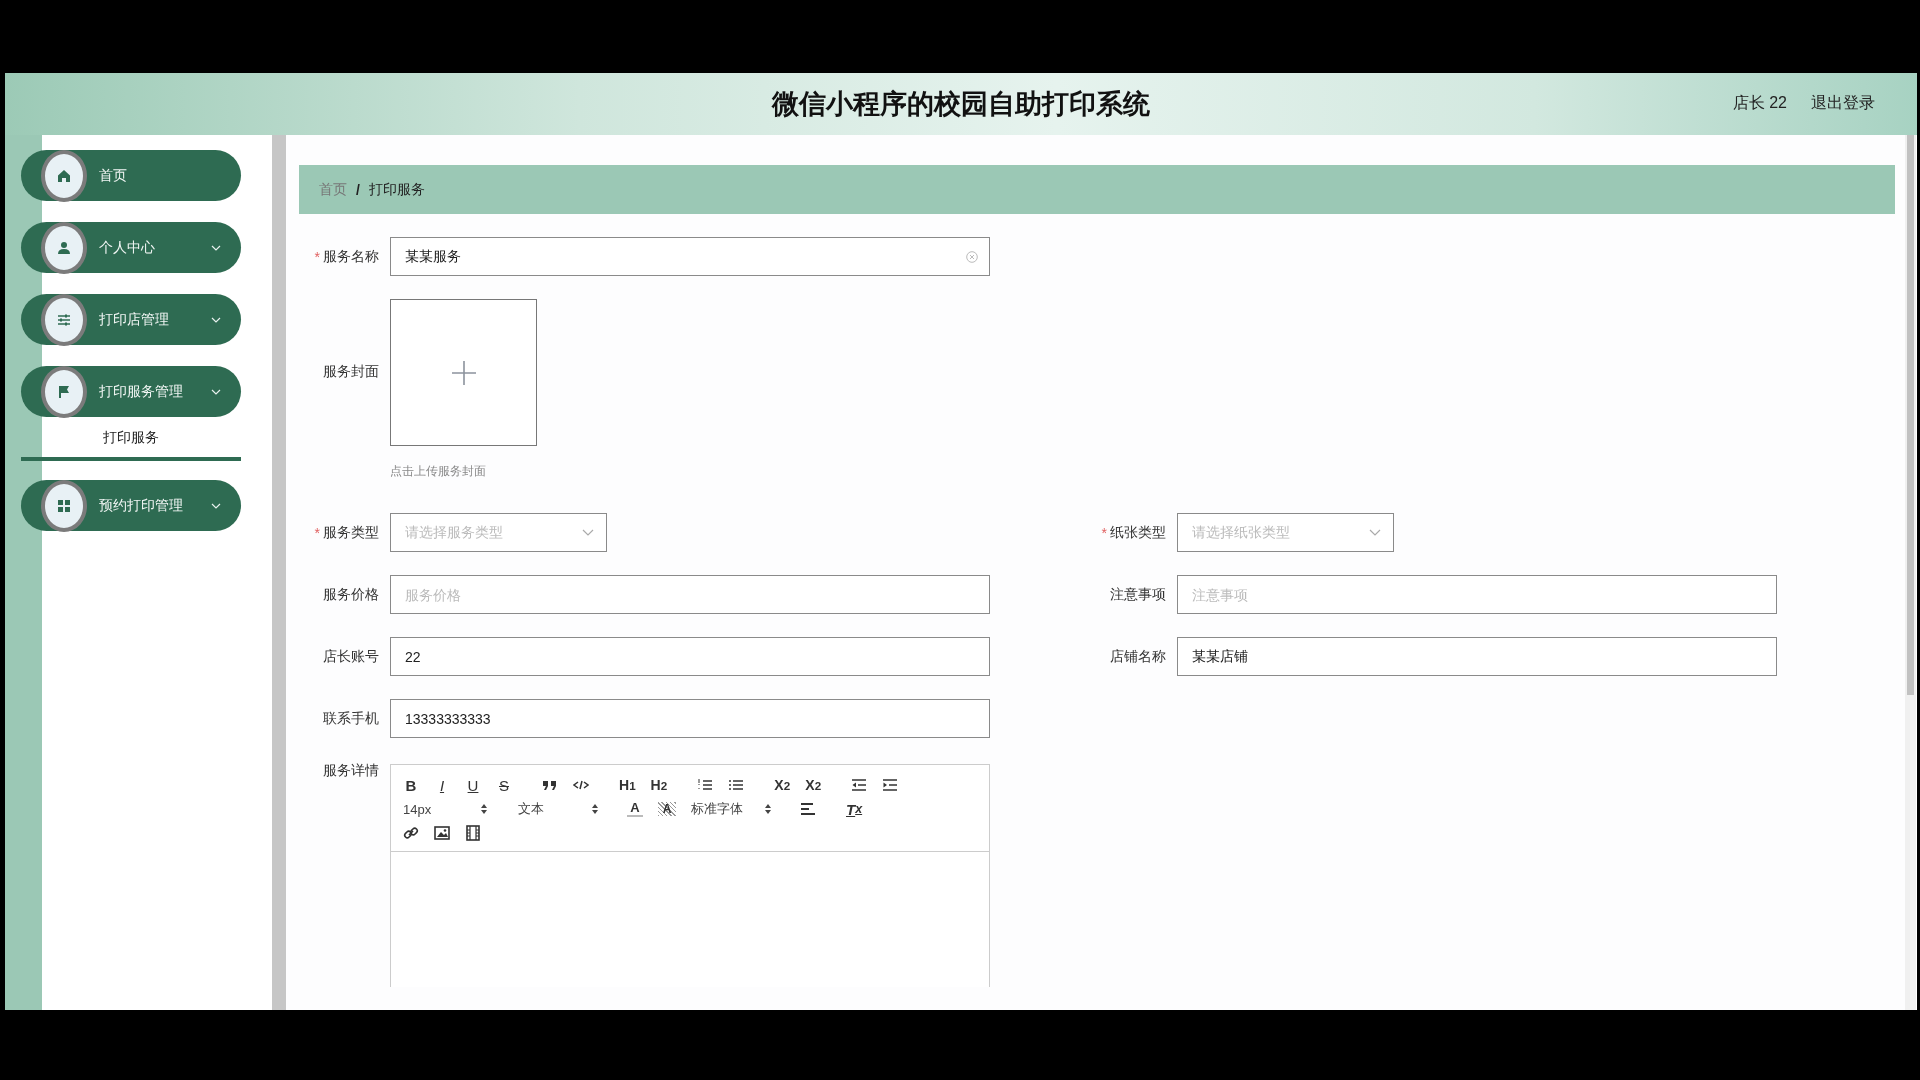 This screenshot has width=1920, height=1080. Describe the element at coordinates (417, 809) in the screenshot. I see `dropdown-value: 14px` at that location.